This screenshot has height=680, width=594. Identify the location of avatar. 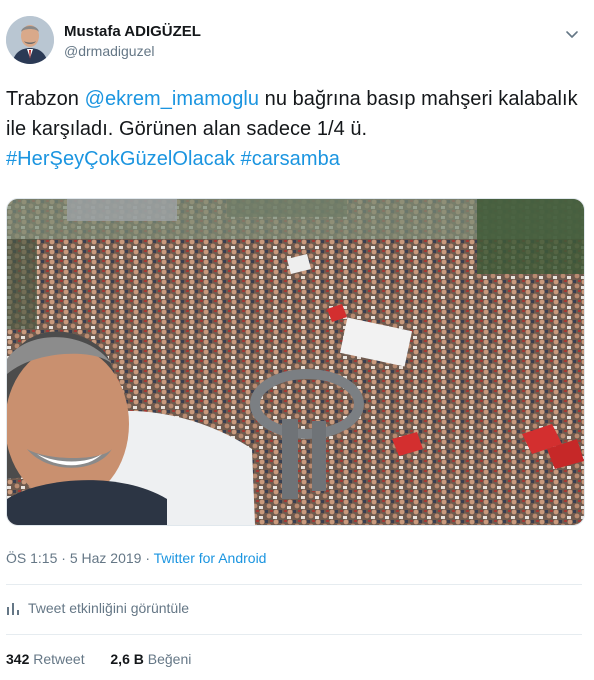
(30, 40).